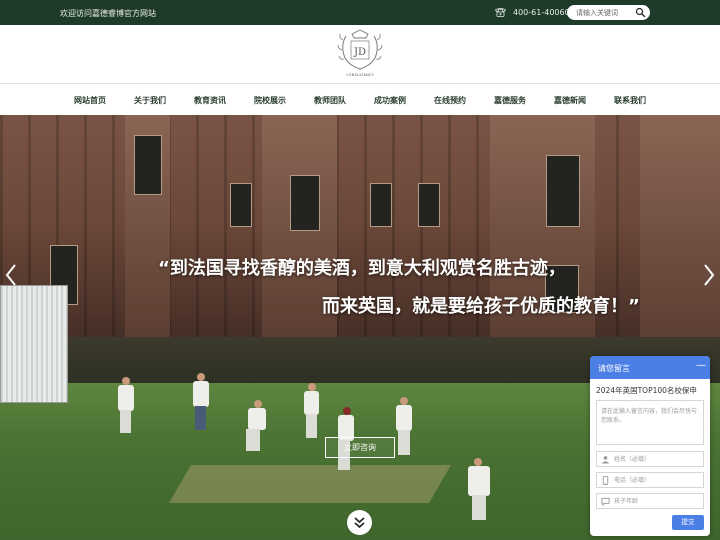  What do you see at coordinates (360, 447) in the screenshot?
I see `consult-button: 立即咨询` at bounding box center [360, 447].